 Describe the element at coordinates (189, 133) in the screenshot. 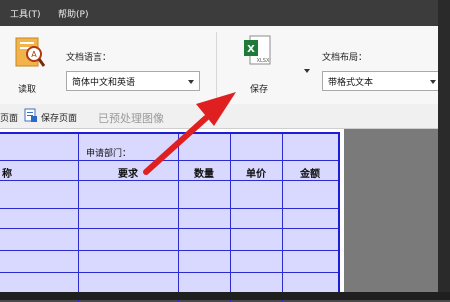

I see `annotation-arrow` at that location.